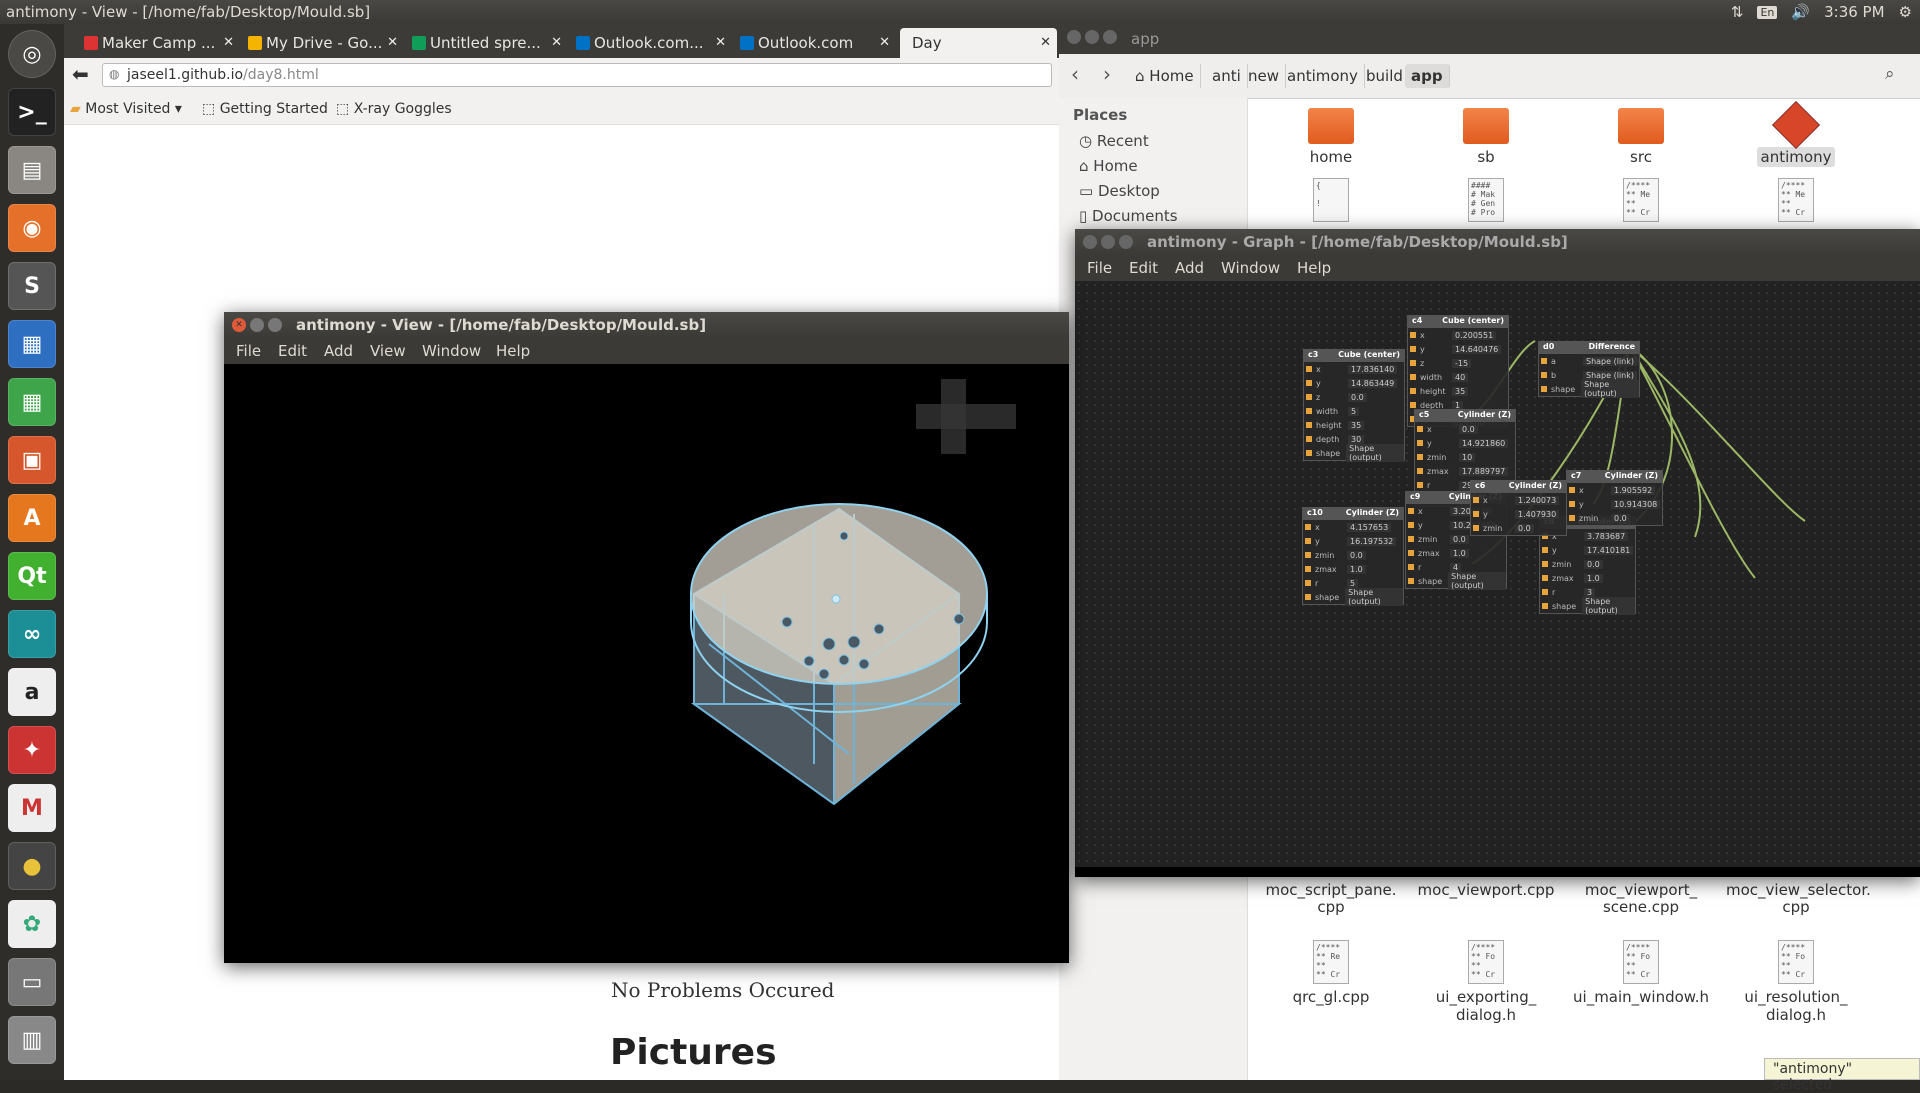 This screenshot has width=1920, height=1093. Describe the element at coordinates (160, 43) in the screenshot. I see `tab-maker-camp: Maker Camp ... ✕` at that location.